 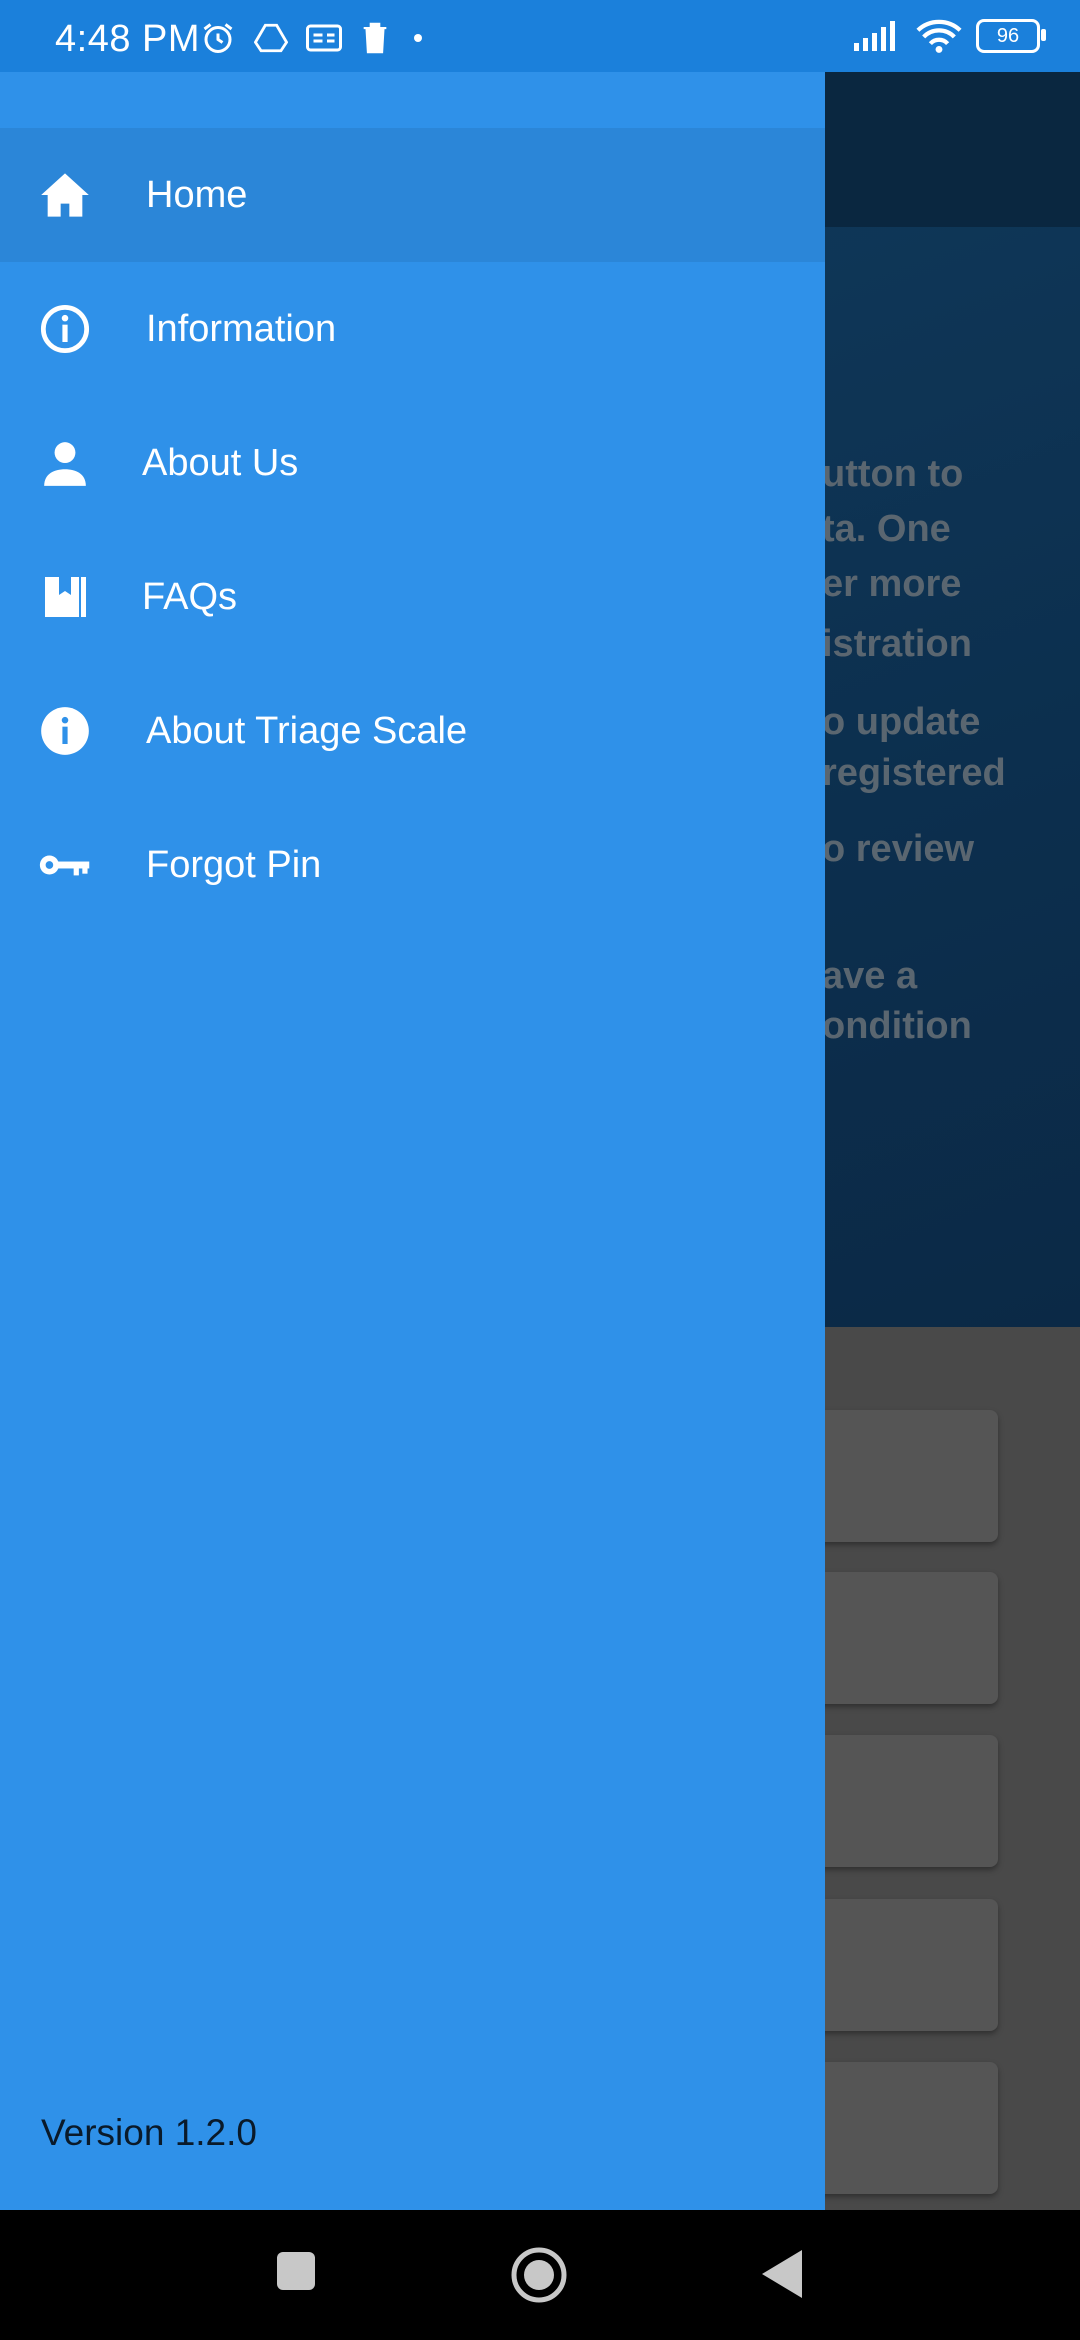 I want to click on drawer-item-label: About Us, so click(x=220, y=462).